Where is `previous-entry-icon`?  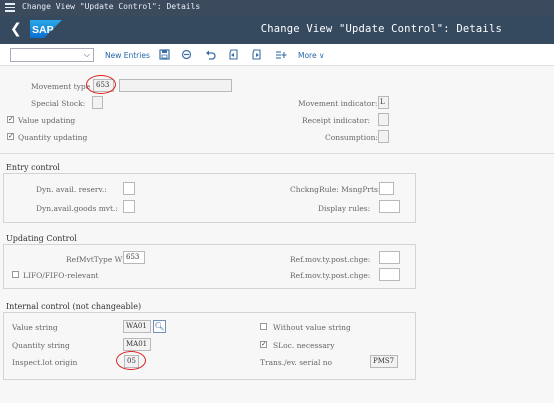 previous-entry-icon is located at coordinates (233, 55).